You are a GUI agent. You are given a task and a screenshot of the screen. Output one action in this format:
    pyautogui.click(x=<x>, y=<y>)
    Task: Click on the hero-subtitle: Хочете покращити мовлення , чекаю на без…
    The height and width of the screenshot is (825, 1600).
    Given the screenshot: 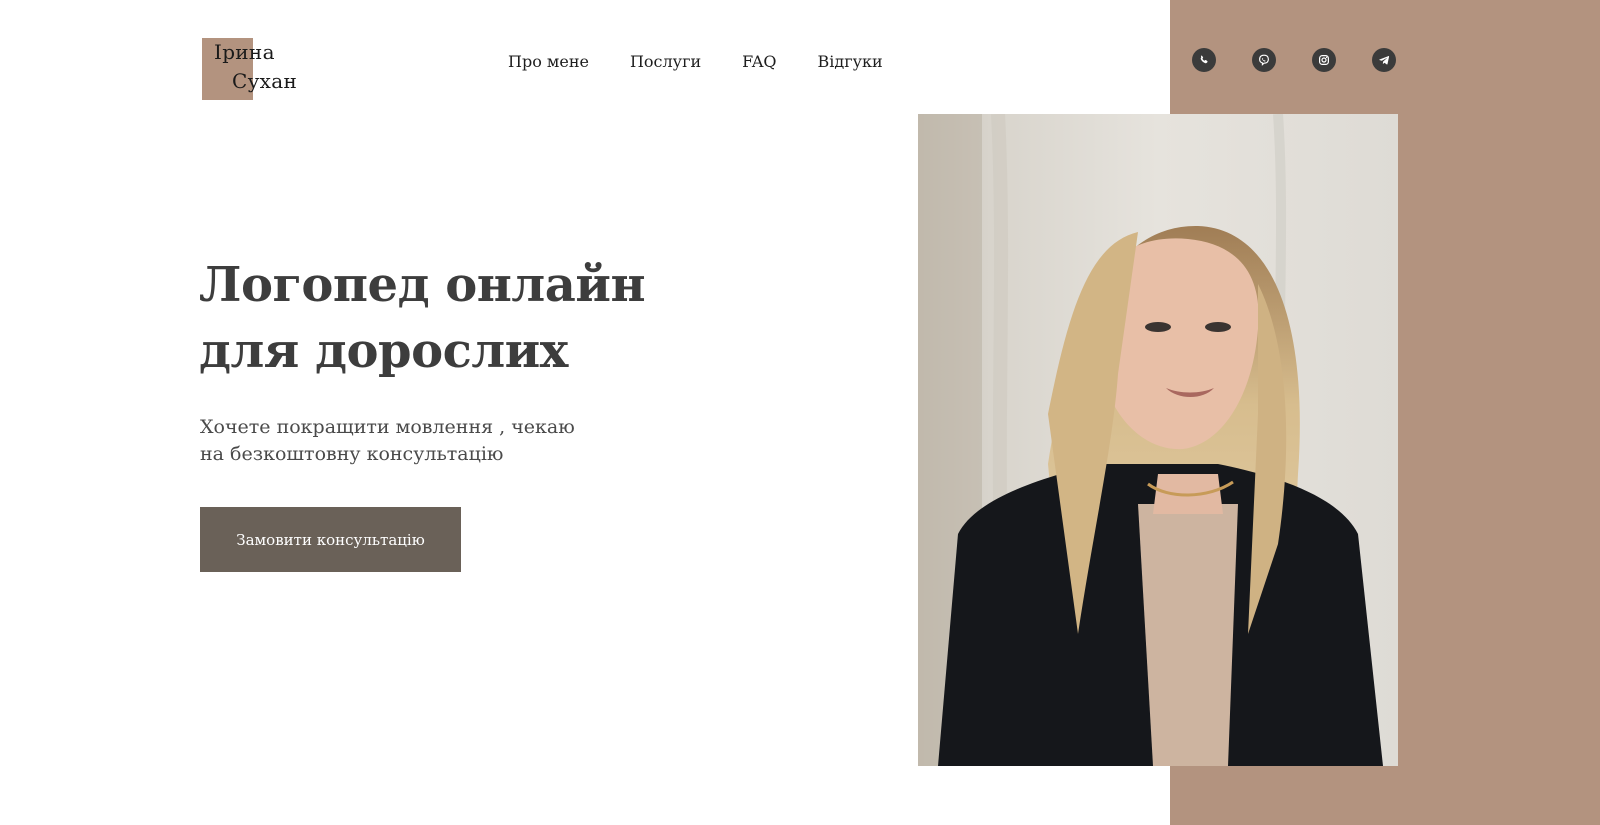 What is the action you would take?
    pyautogui.click(x=387, y=440)
    